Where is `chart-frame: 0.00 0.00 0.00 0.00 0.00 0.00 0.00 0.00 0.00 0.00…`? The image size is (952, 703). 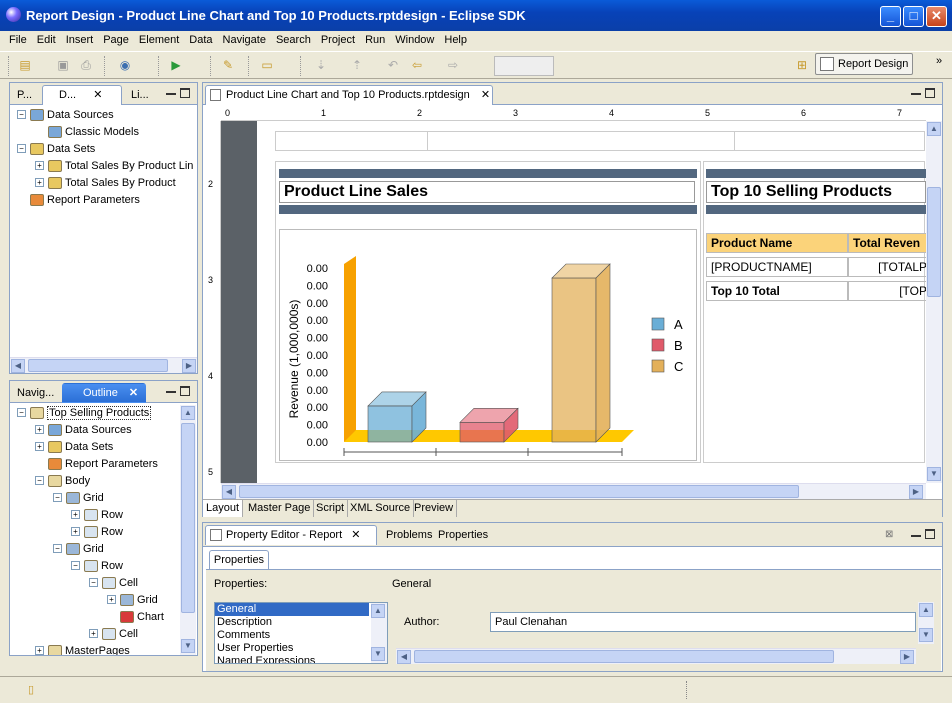 chart-frame: 0.00 0.00 0.00 0.00 0.00 0.00 0.00 0.00 0.00 0.00… is located at coordinates (488, 345).